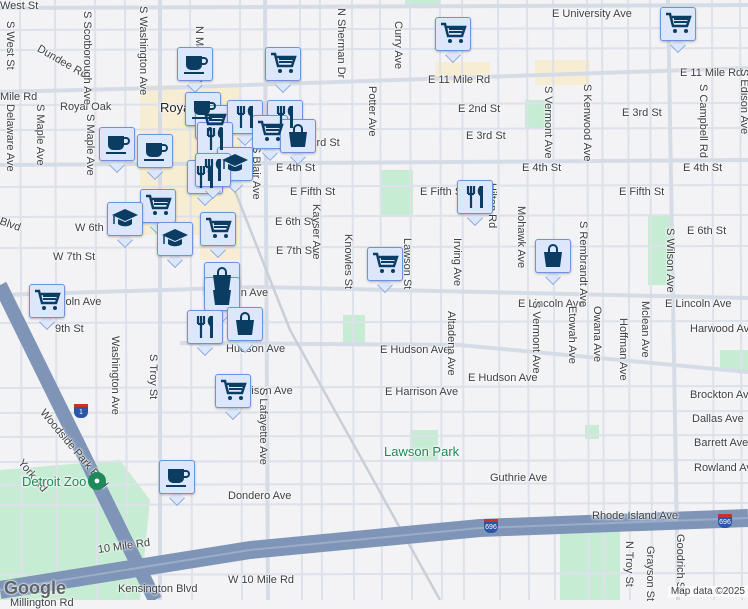  Describe the element at coordinates (719, 395) in the screenshot. I see `street-label: Brockton Ave` at that location.